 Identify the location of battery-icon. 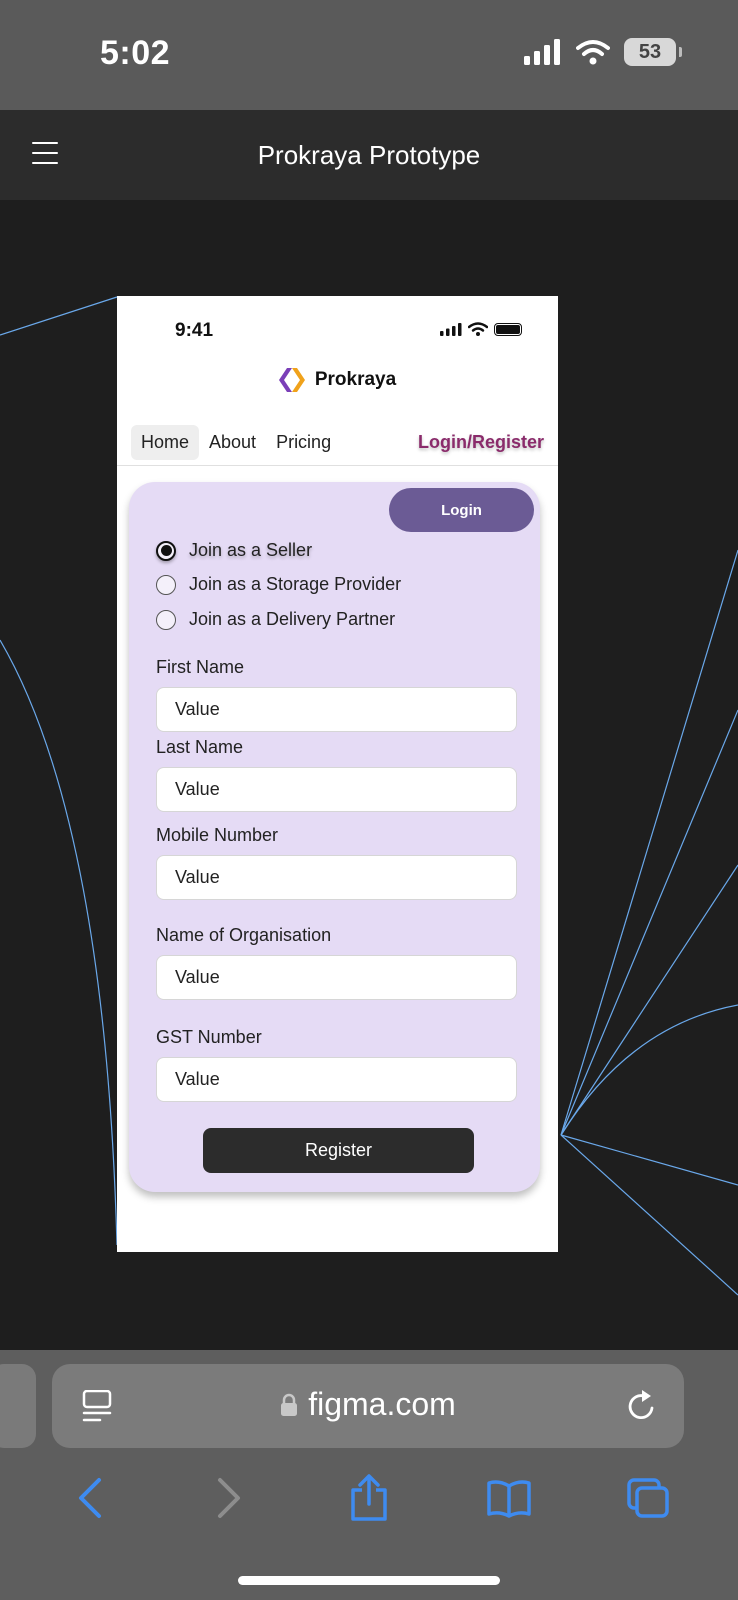
(508, 329).